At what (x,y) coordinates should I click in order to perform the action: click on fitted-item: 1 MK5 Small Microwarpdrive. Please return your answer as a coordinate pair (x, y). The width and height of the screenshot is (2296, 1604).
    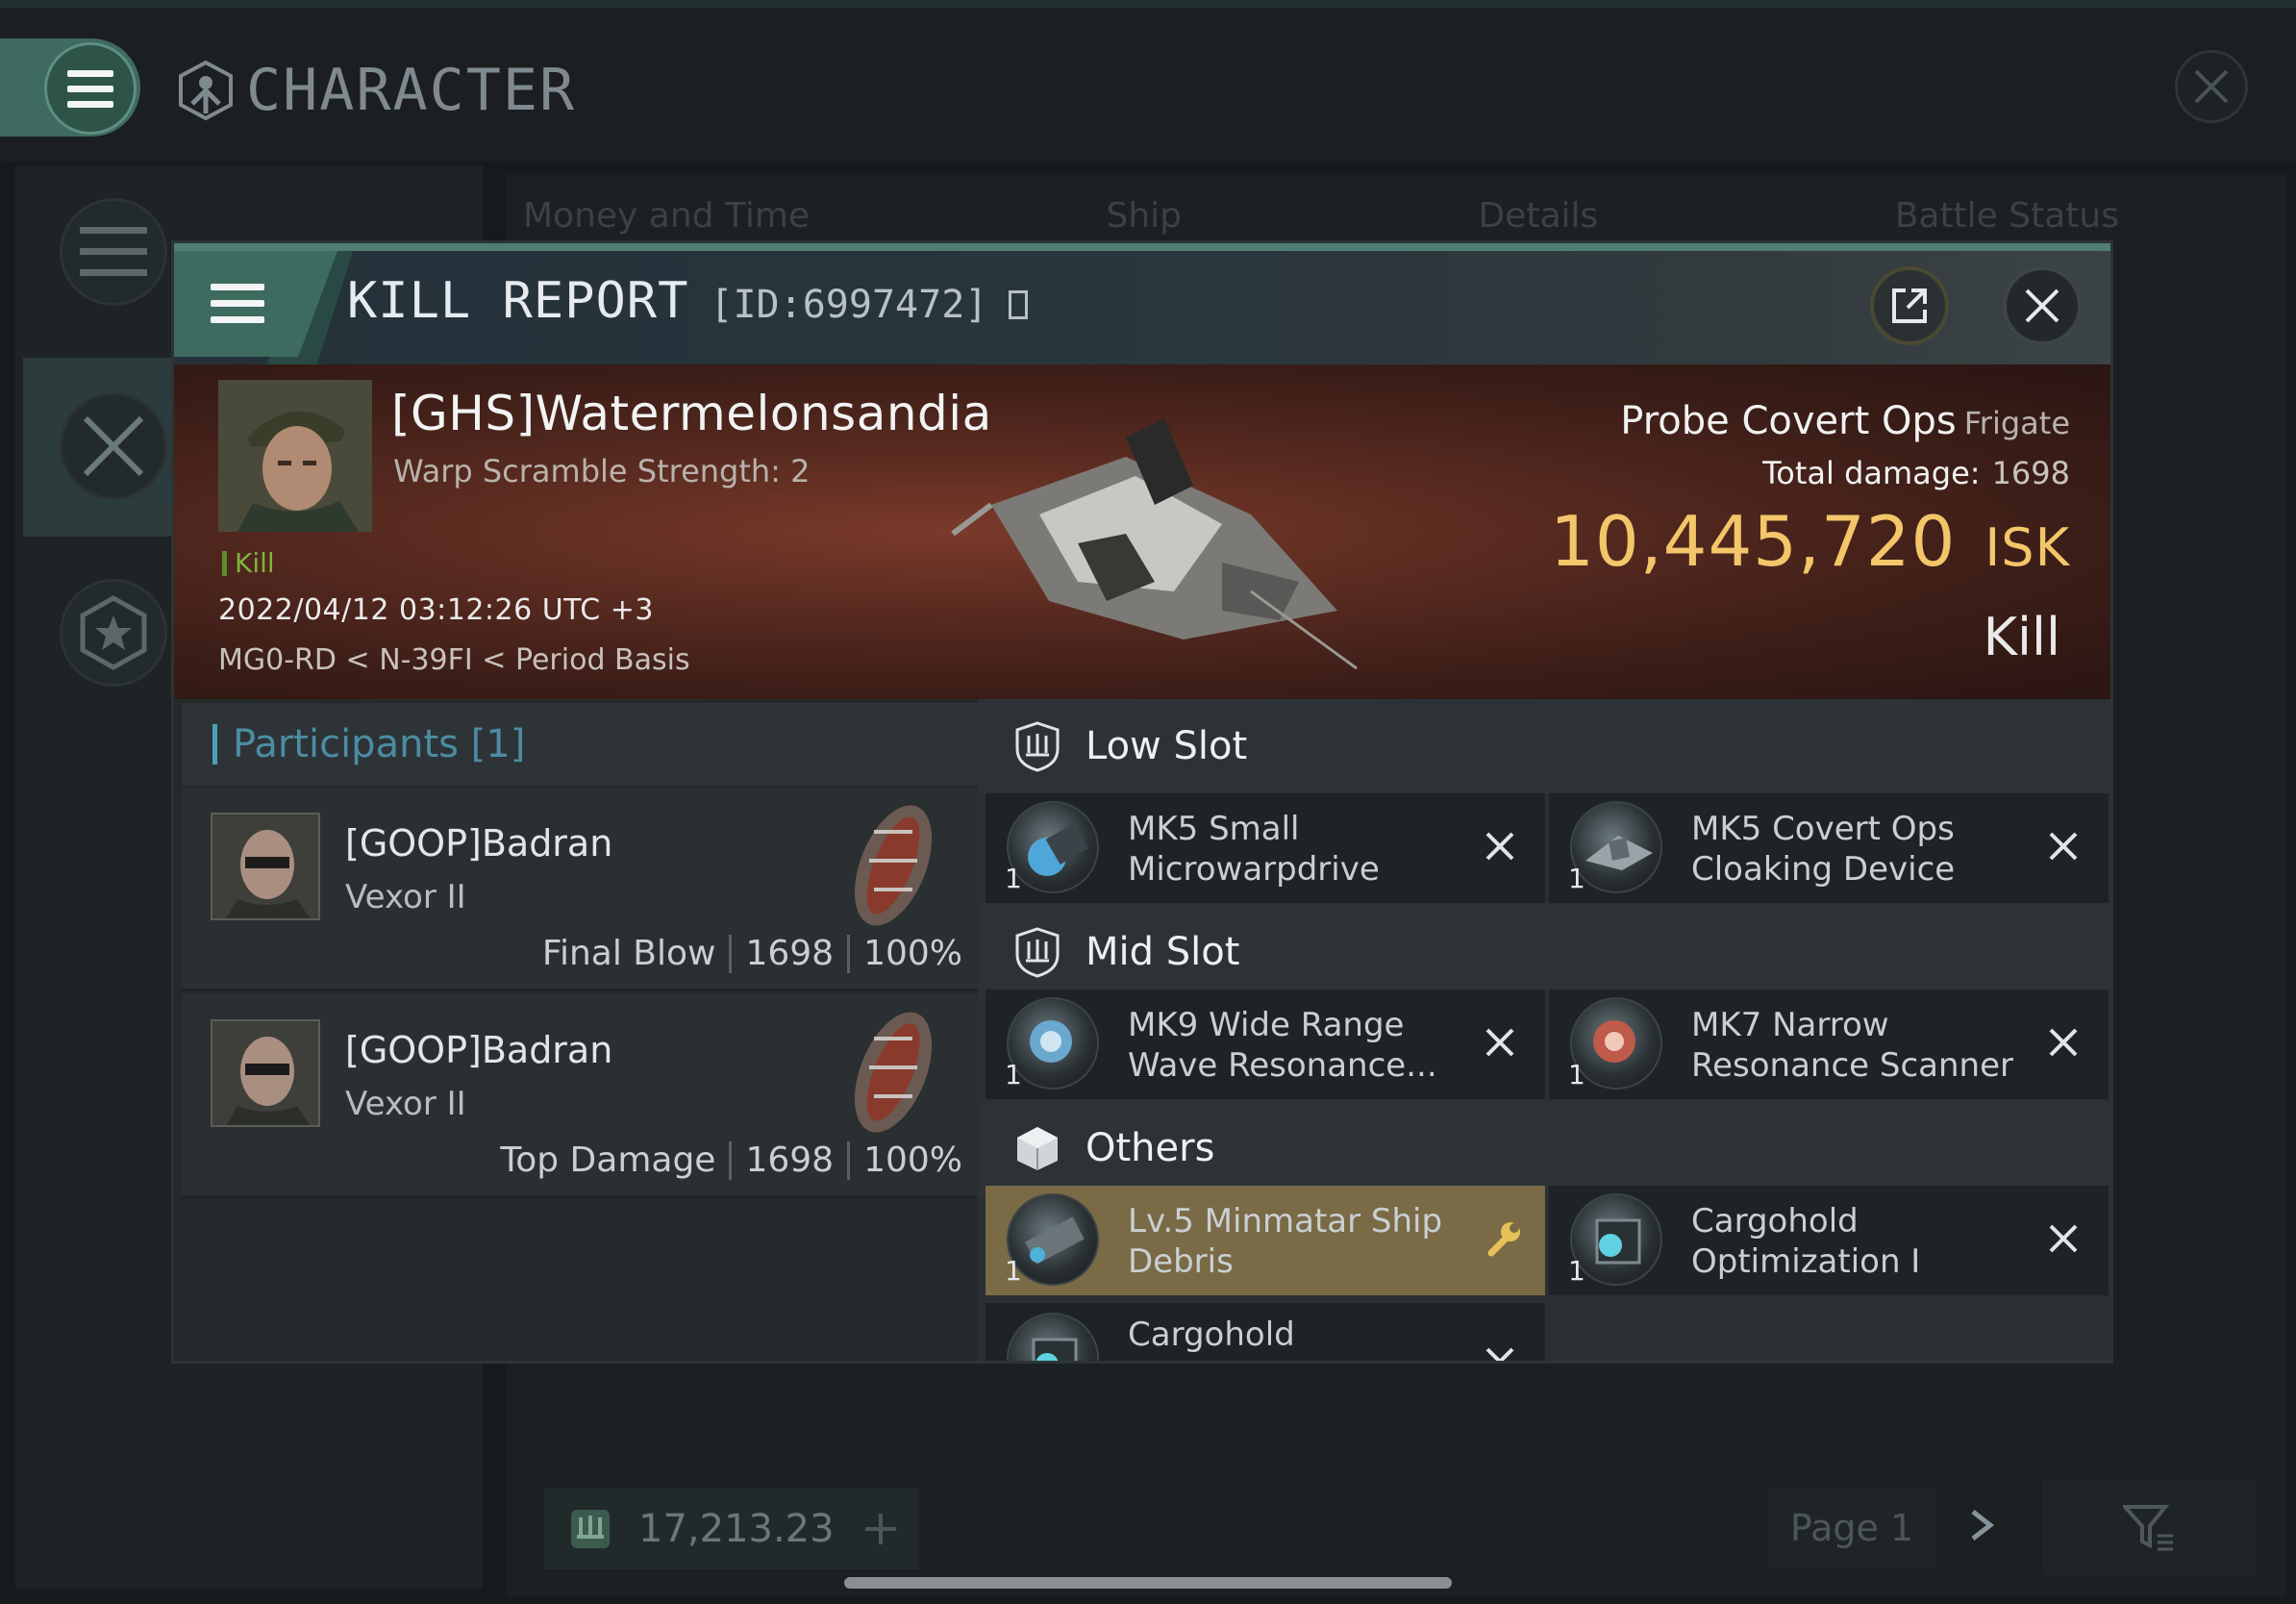
    Looking at the image, I should click on (1265, 848).